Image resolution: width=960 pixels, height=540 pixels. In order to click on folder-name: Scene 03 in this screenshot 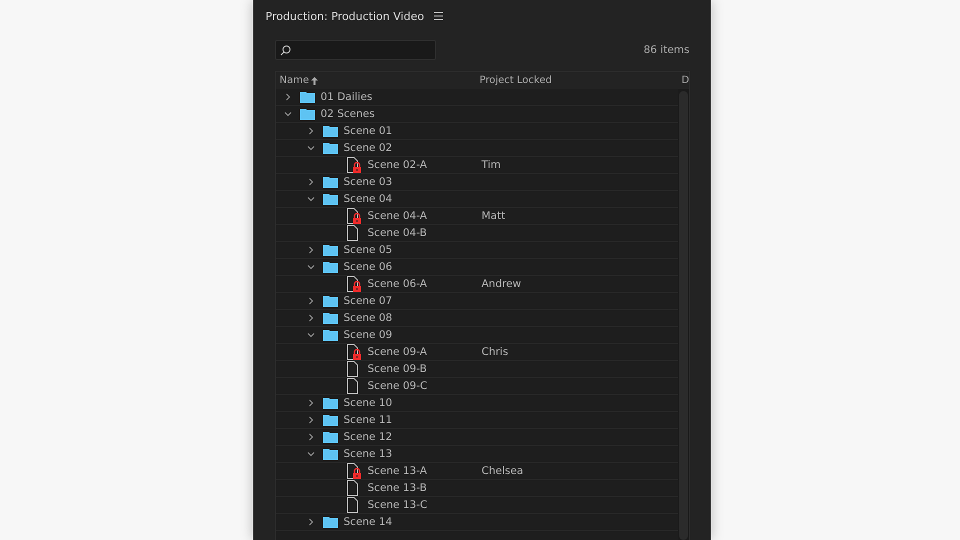, I will do `click(368, 182)`.